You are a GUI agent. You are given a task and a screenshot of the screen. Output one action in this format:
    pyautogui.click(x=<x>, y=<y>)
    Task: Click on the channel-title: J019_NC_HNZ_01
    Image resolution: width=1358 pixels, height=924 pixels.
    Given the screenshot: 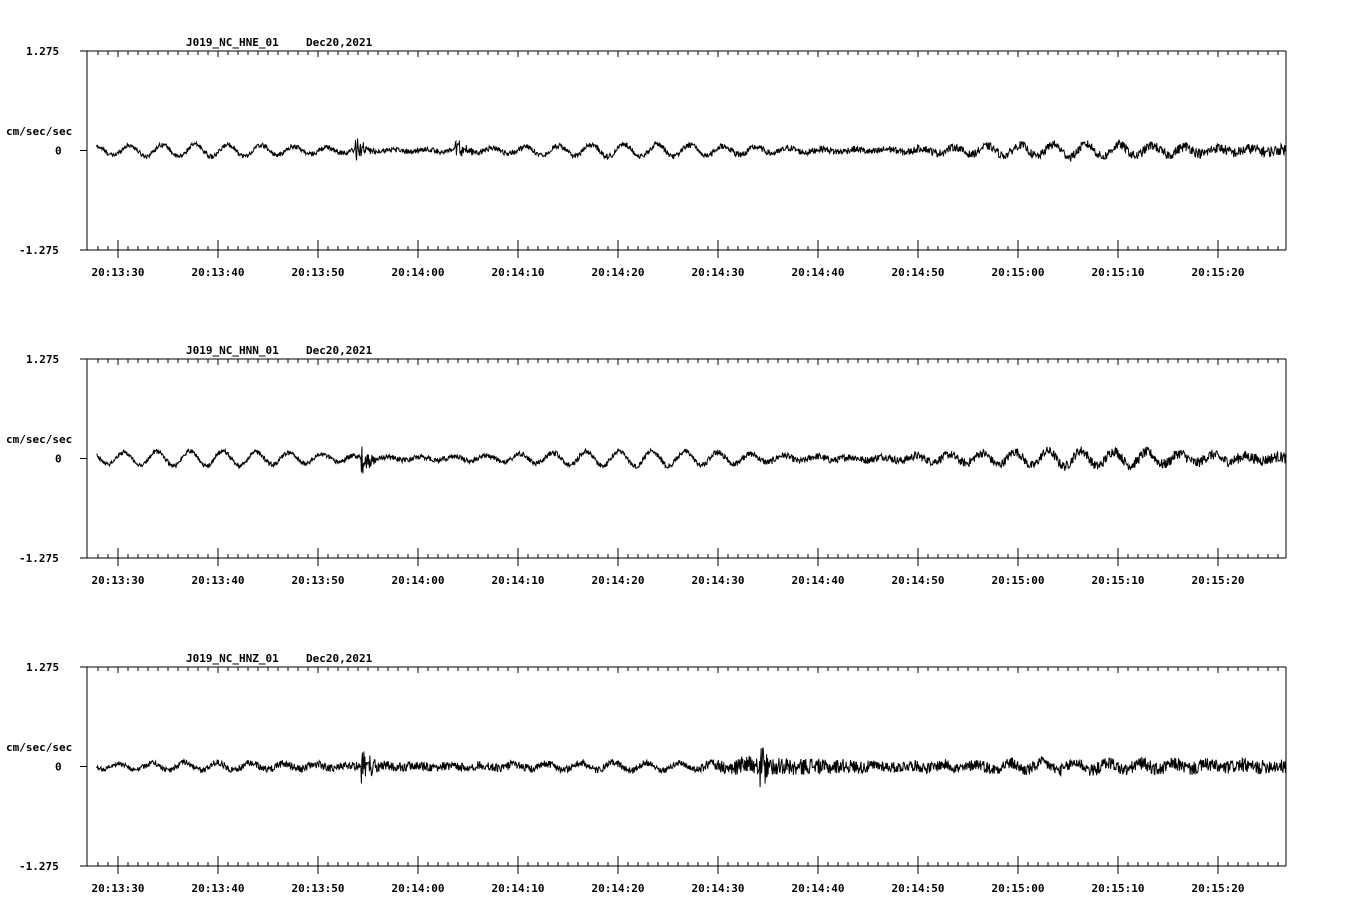 What is the action you would take?
    pyautogui.click(x=232, y=658)
    